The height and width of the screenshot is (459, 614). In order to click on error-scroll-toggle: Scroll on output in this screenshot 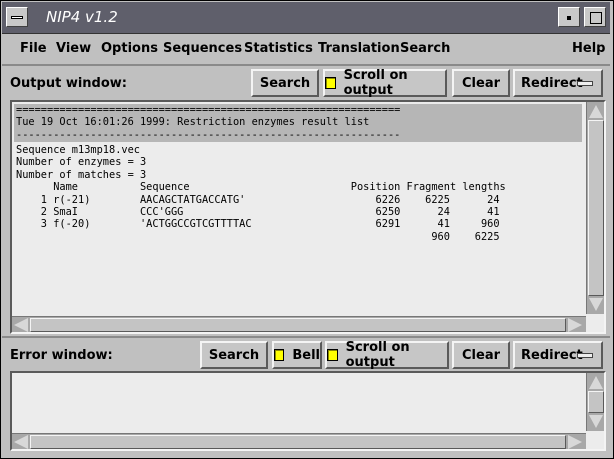, I will do `click(387, 355)`.